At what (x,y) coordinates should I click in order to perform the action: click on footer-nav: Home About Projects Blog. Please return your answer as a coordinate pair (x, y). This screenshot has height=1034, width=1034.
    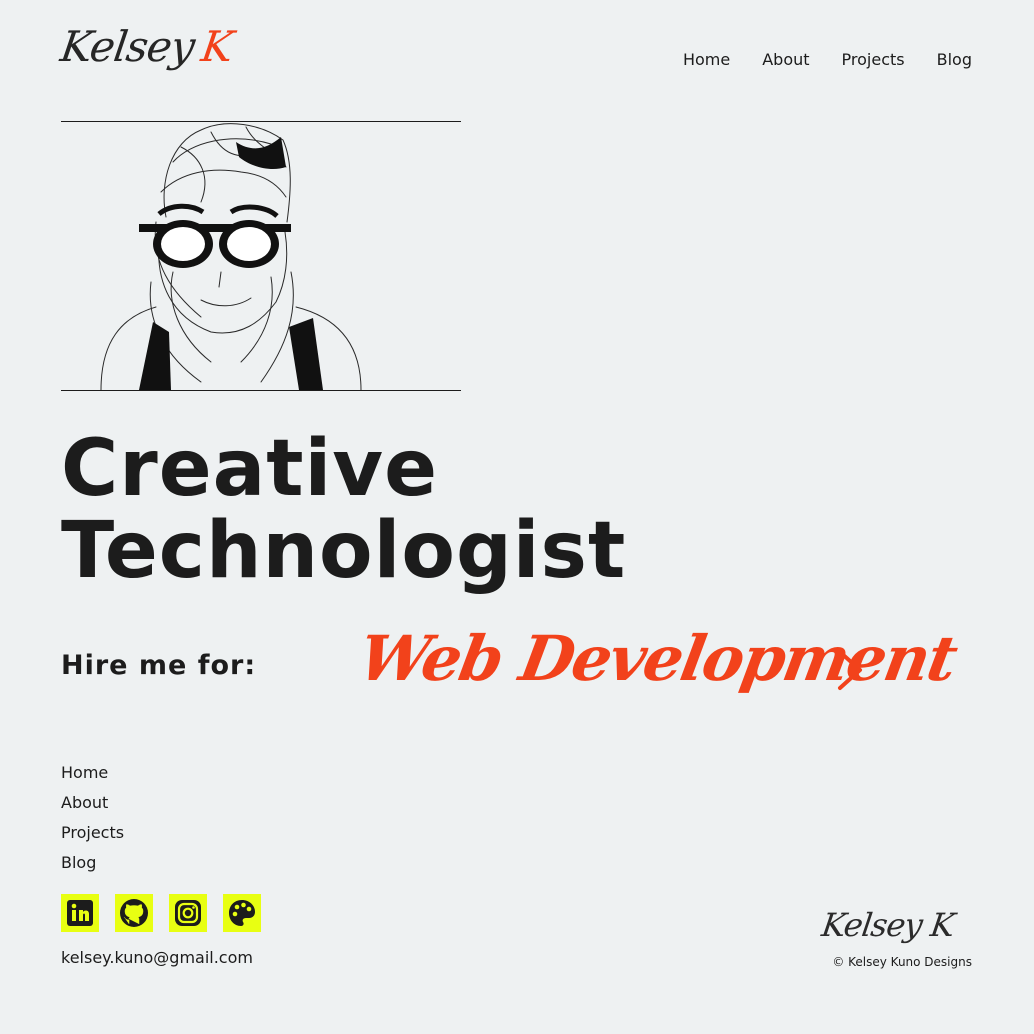
    Looking at the image, I should click on (92, 818).